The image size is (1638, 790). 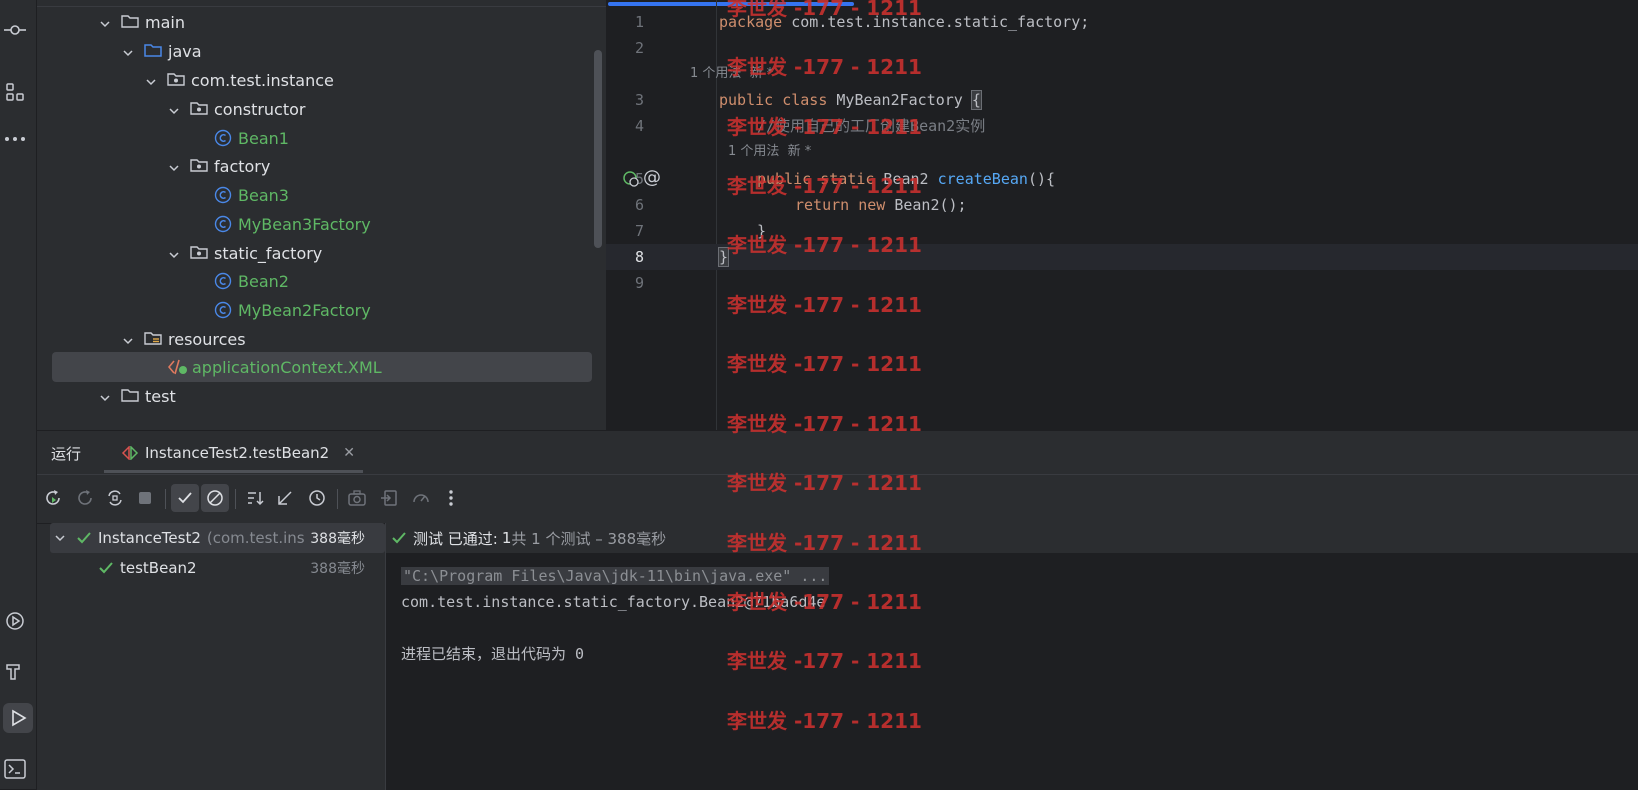 I want to click on new-marker: 新 *, so click(x=799, y=151).